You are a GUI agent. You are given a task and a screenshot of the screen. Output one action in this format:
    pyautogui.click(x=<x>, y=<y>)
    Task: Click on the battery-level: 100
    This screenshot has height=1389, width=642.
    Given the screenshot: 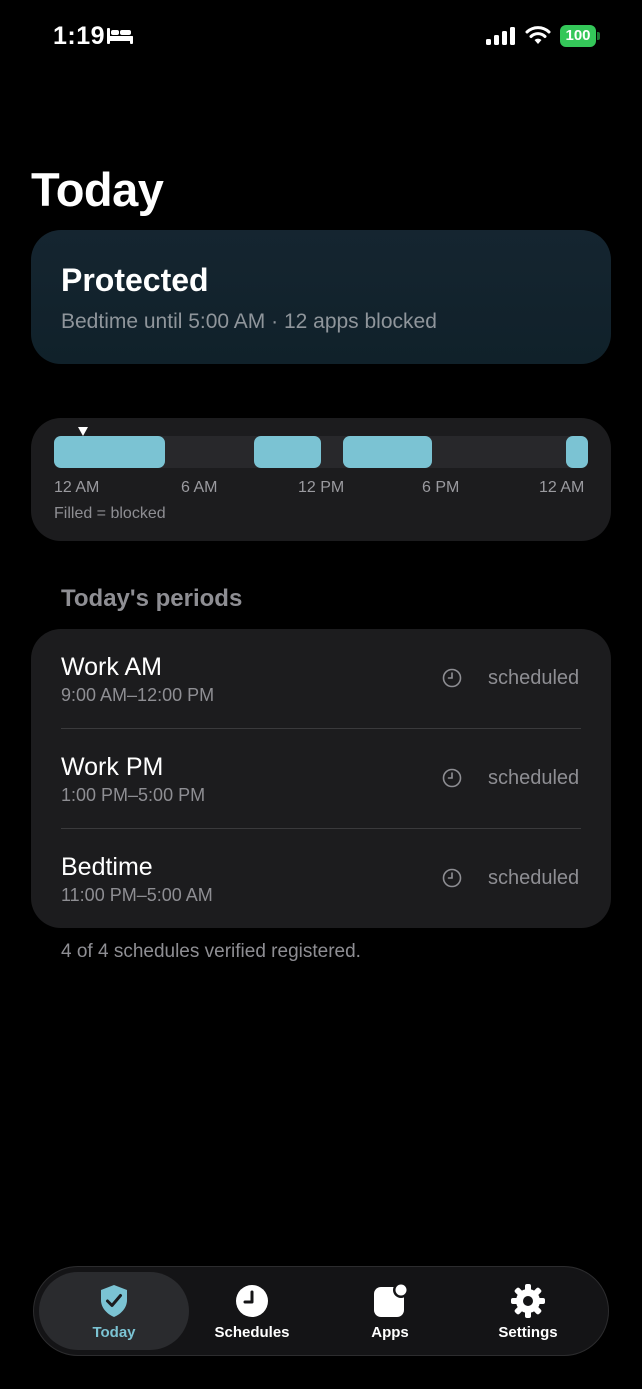 What is the action you would take?
    pyautogui.click(x=578, y=36)
    